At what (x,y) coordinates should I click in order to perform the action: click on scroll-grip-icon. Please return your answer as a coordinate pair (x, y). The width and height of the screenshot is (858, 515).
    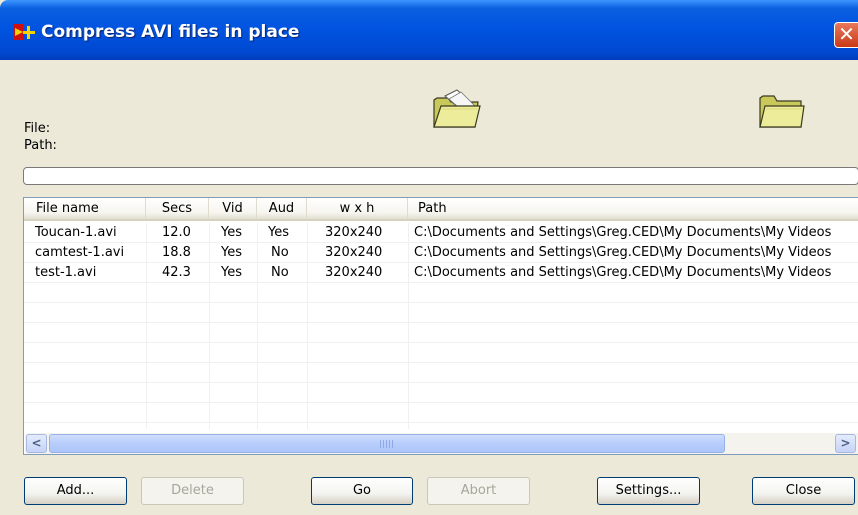
    Looking at the image, I should click on (387, 444).